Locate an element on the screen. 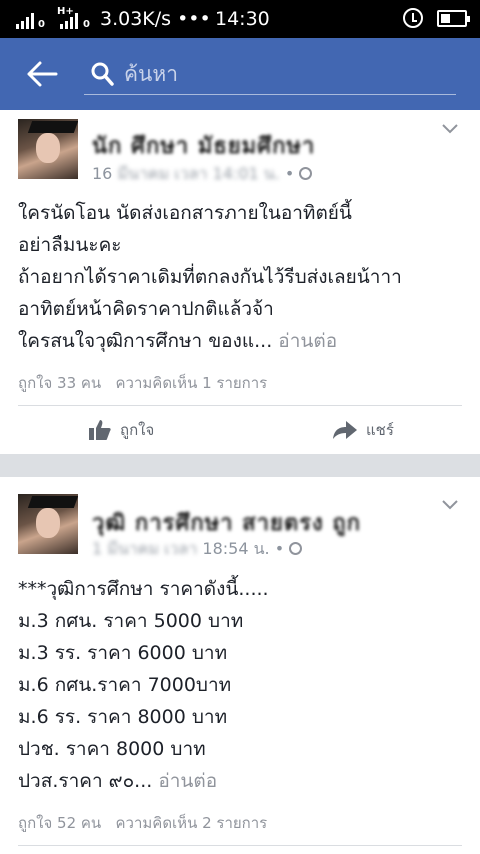 The width and height of the screenshot is (480, 854). alarm-icon is located at coordinates (413, 18).